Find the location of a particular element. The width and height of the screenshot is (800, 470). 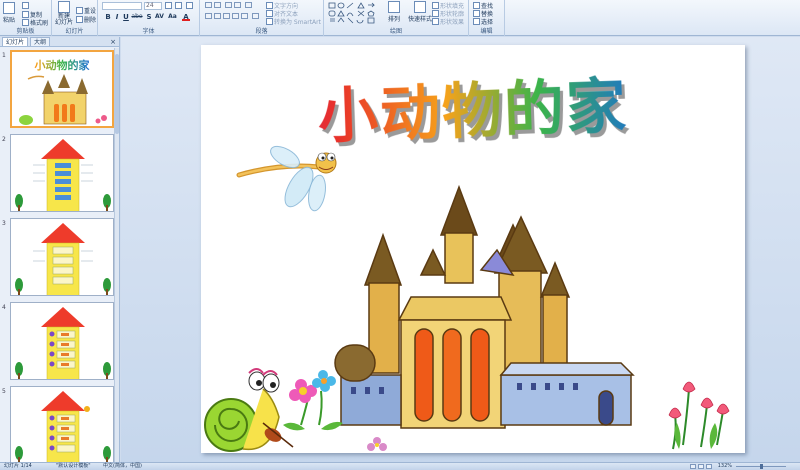

font-group-label: 字体 is located at coordinates (148, 31).